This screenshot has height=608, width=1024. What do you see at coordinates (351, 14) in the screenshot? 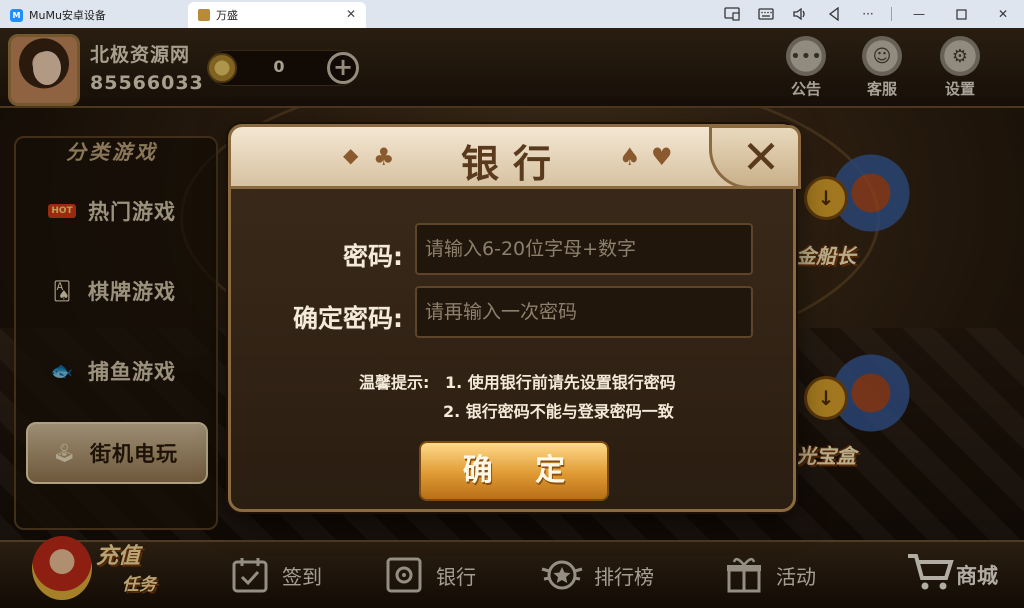
I see `tab-close-icon: ✕` at bounding box center [351, 14].